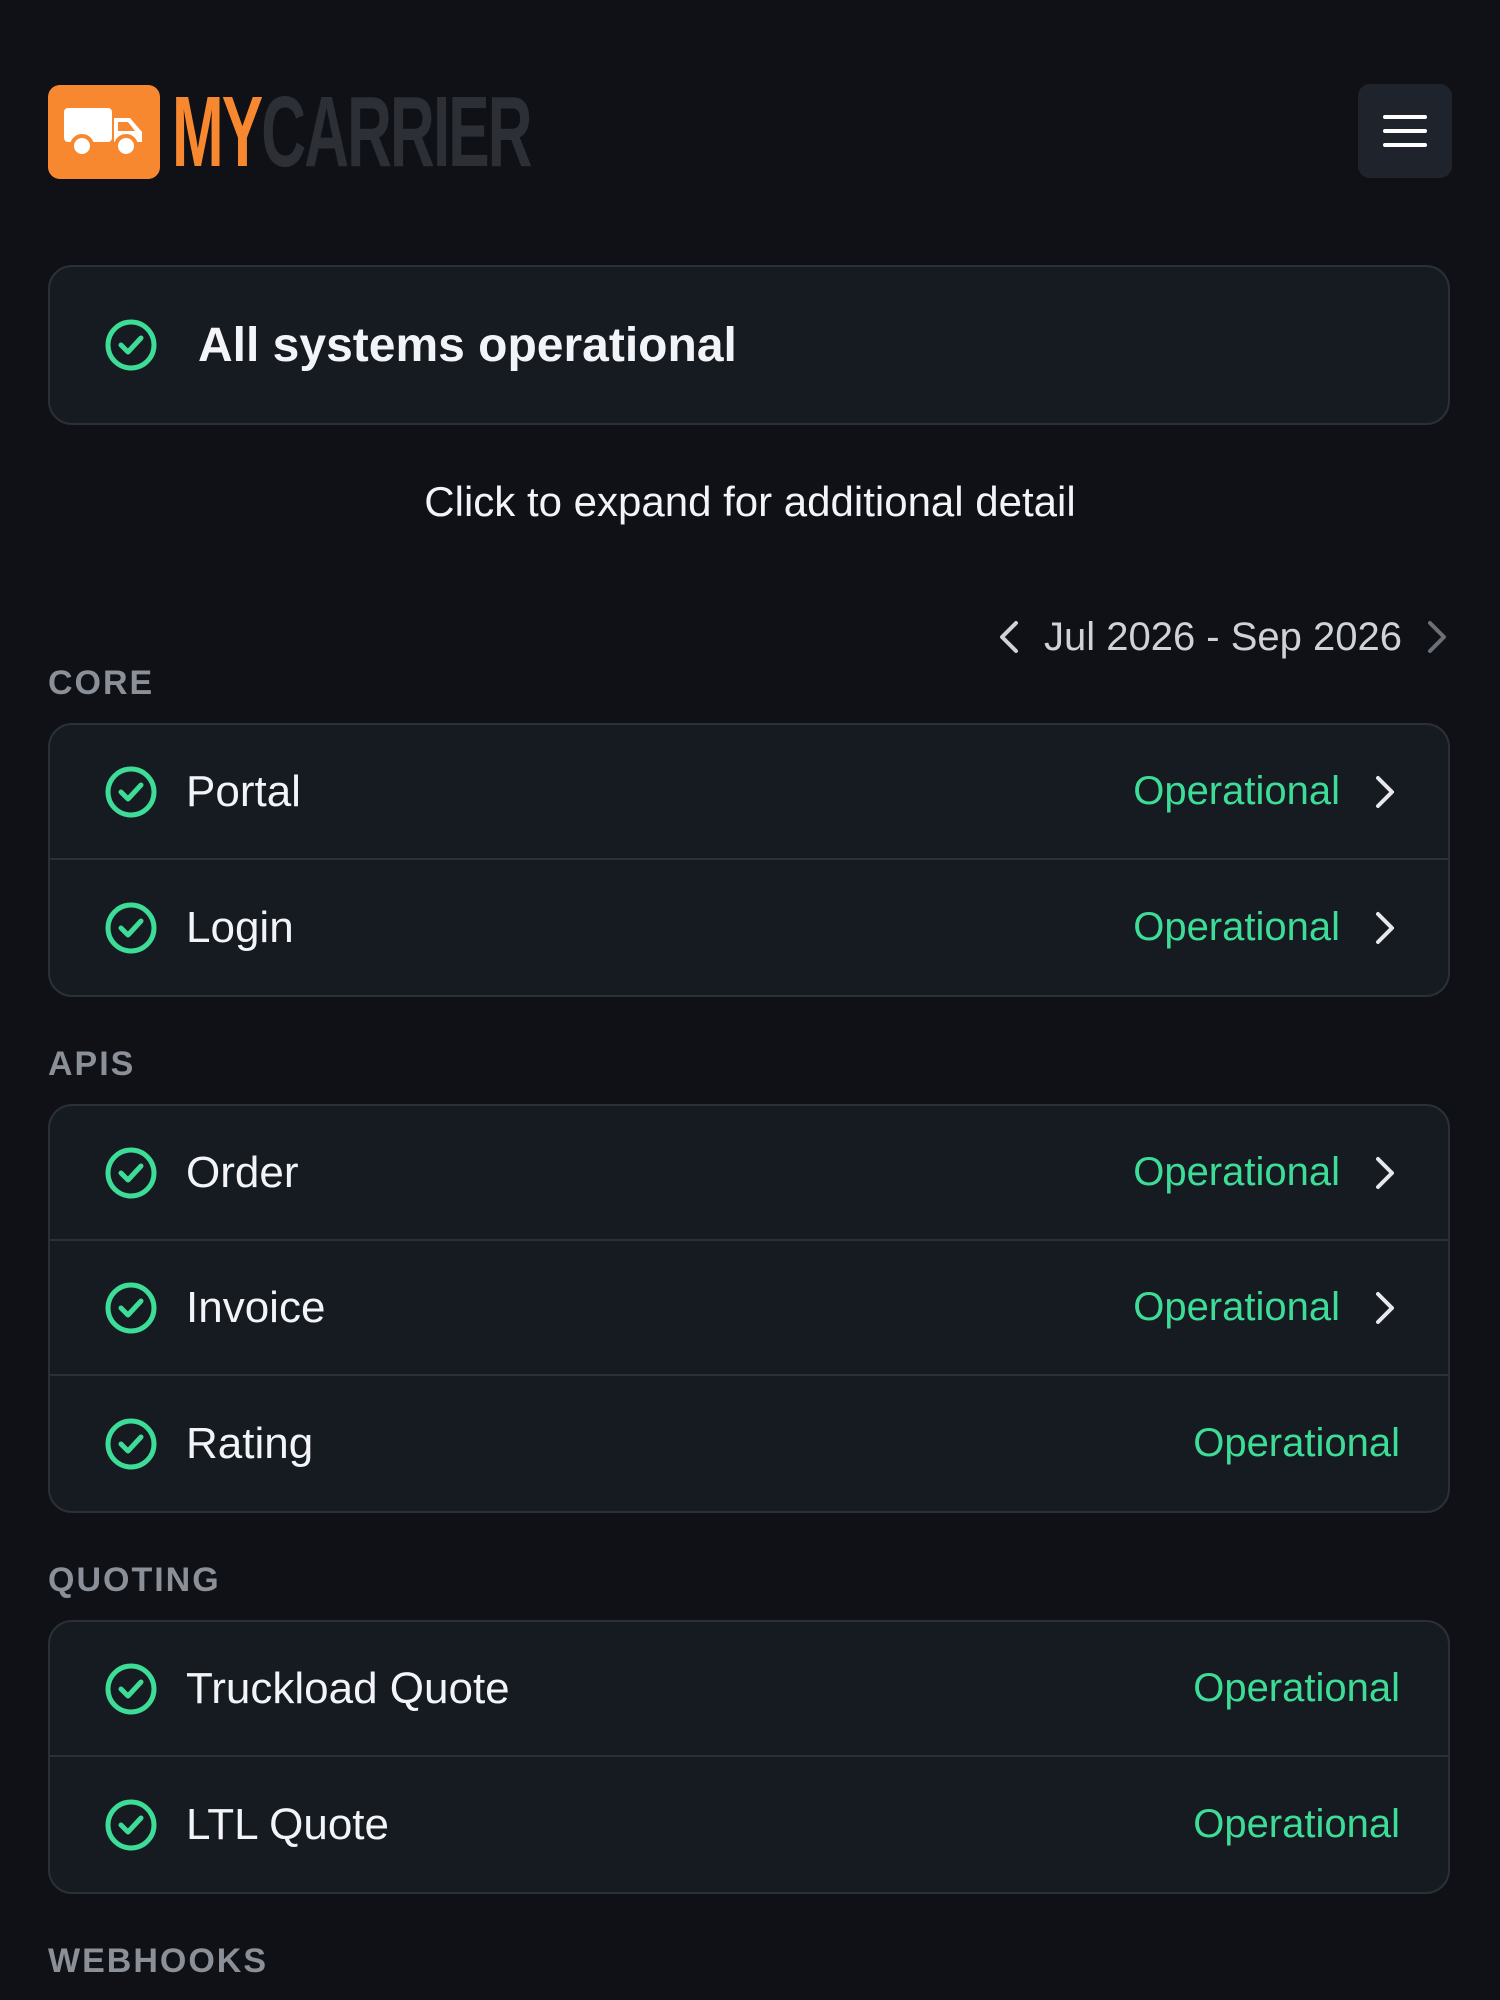 The width and height of the screenshot is (1500, 2000). I want to click on header: MYCARRIER, so click(750, 132).